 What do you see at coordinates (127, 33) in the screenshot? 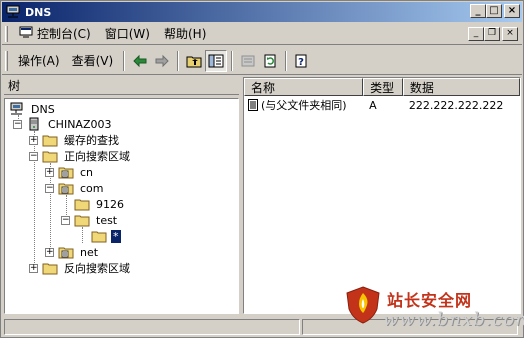
I see `menu-window: 窗口(W)` at bounding box center [127, 33].